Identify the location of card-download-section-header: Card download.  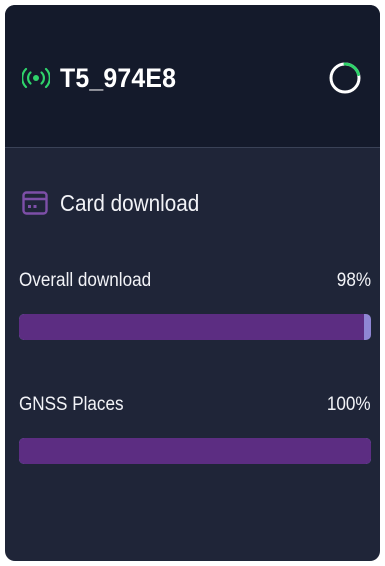
(192, 203).